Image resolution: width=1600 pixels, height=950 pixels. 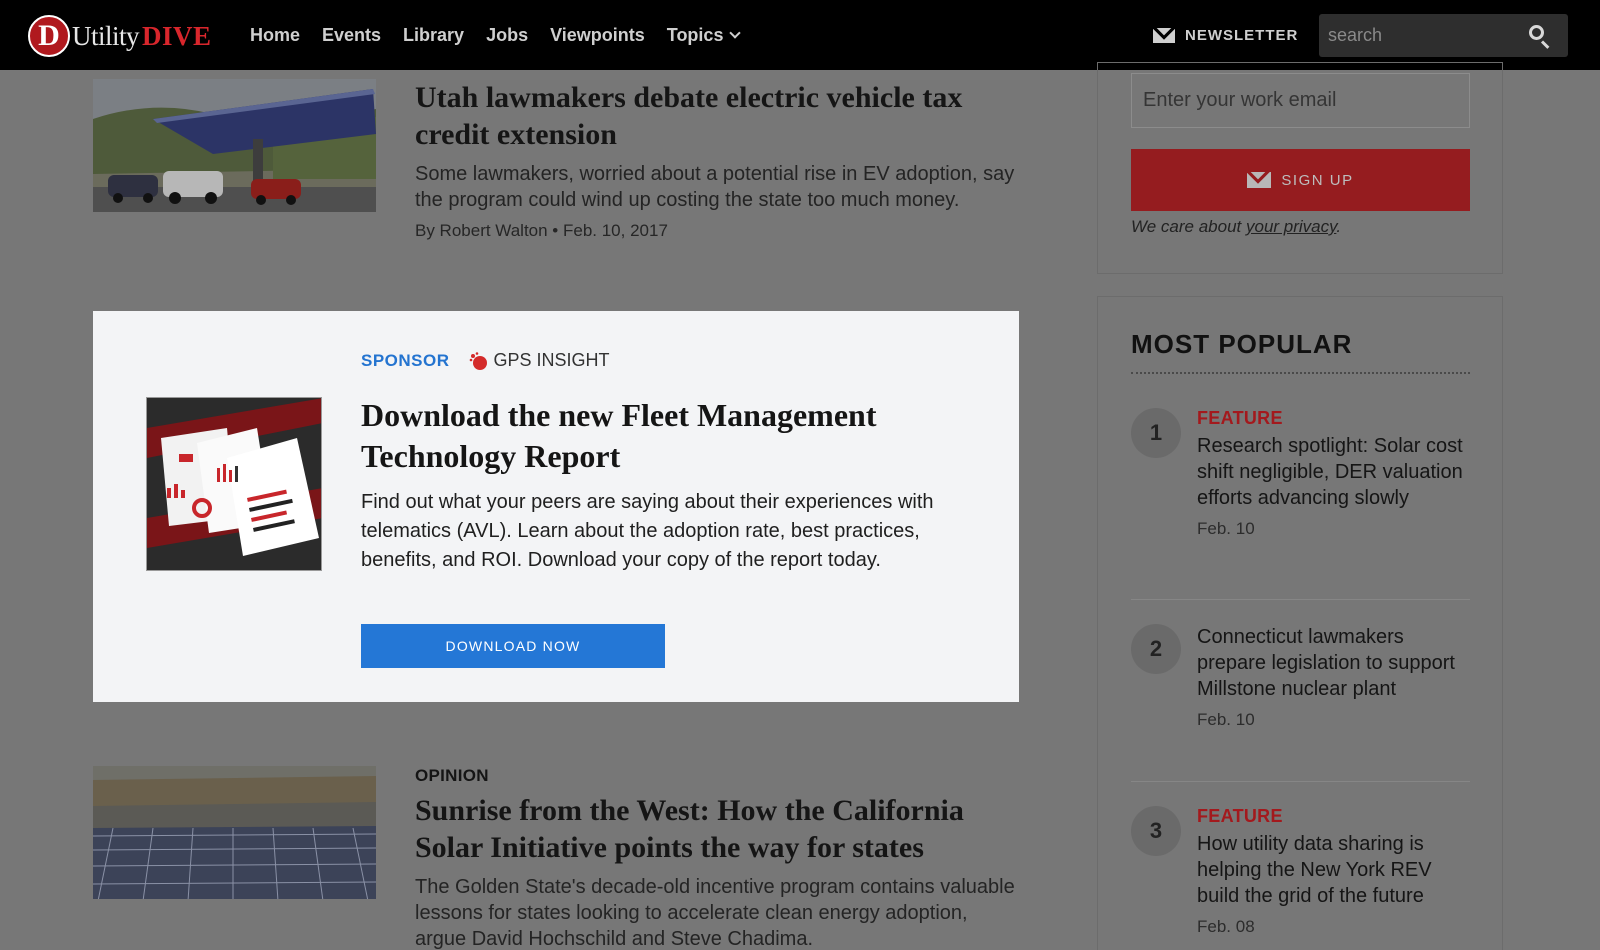 I want to click on article-thumbnail-ev-charging, so click(x=234, y=145).